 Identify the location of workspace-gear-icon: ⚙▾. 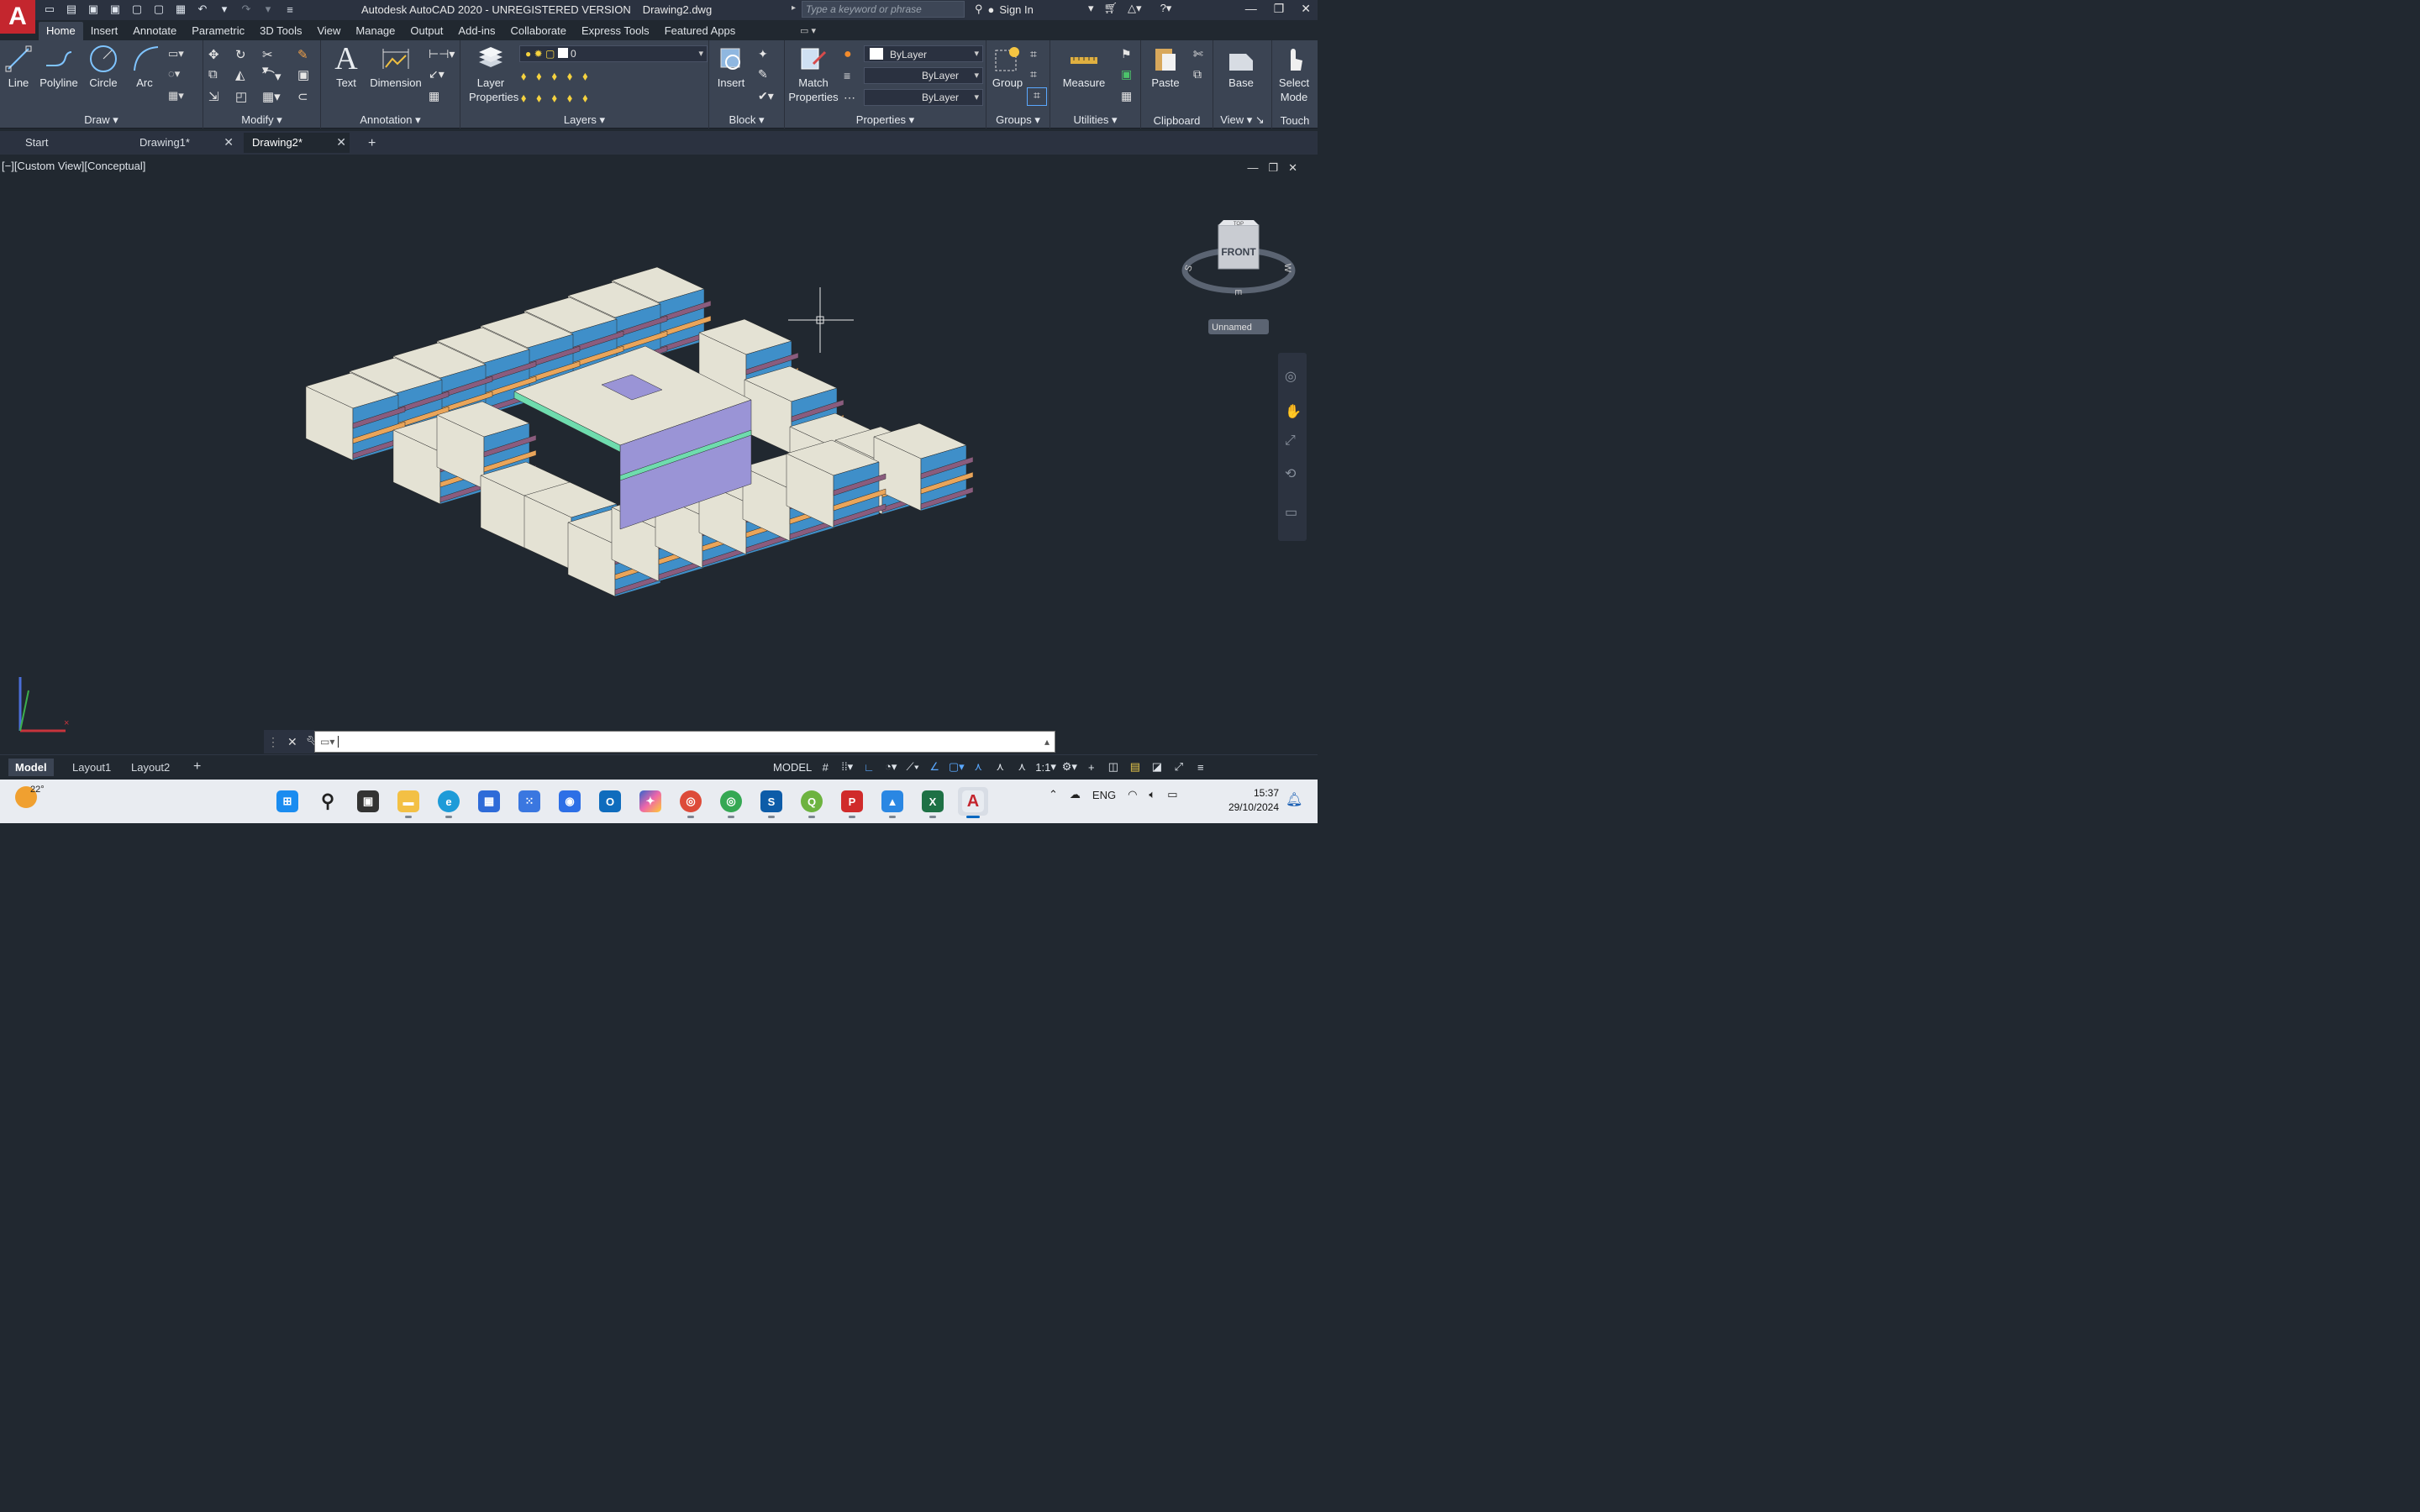
(1070, 767).